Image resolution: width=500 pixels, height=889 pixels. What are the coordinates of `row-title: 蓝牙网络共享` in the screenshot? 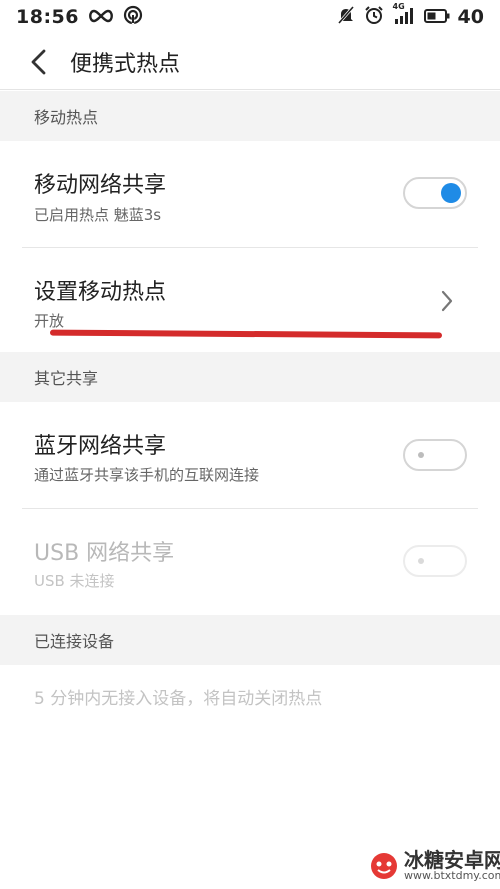 It's located at (100, 446).